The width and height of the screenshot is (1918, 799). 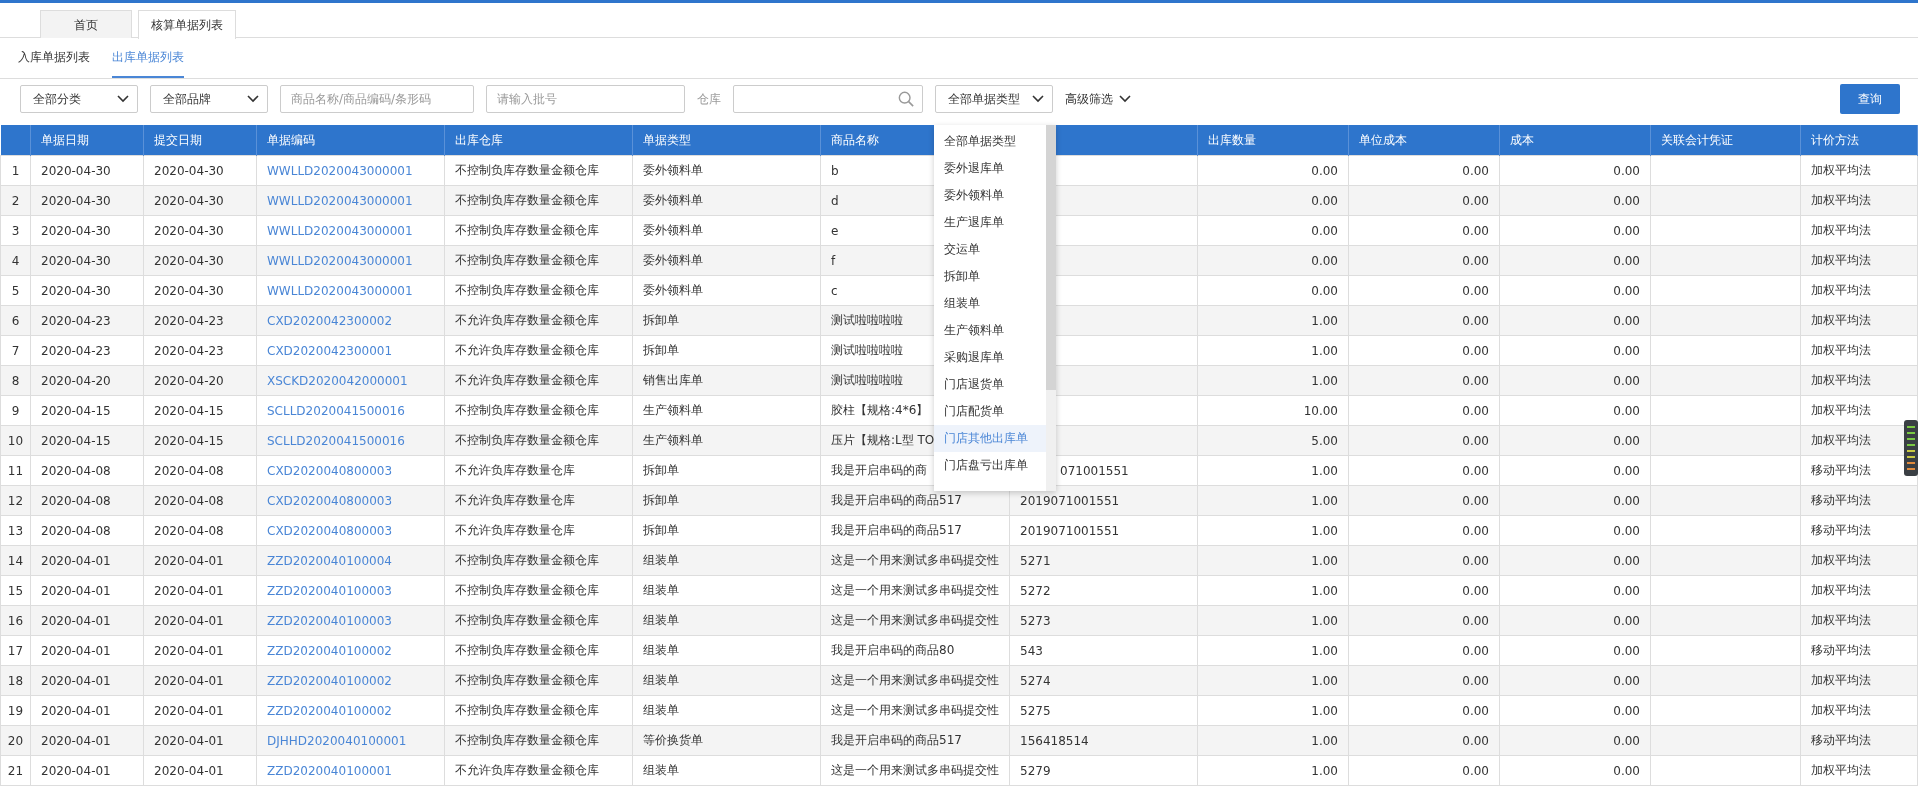 What do you see at coordinates (994, 99) in the screenshot?
I see `doc-type-select: 全部单据类型` at bounding box center [994, 99].